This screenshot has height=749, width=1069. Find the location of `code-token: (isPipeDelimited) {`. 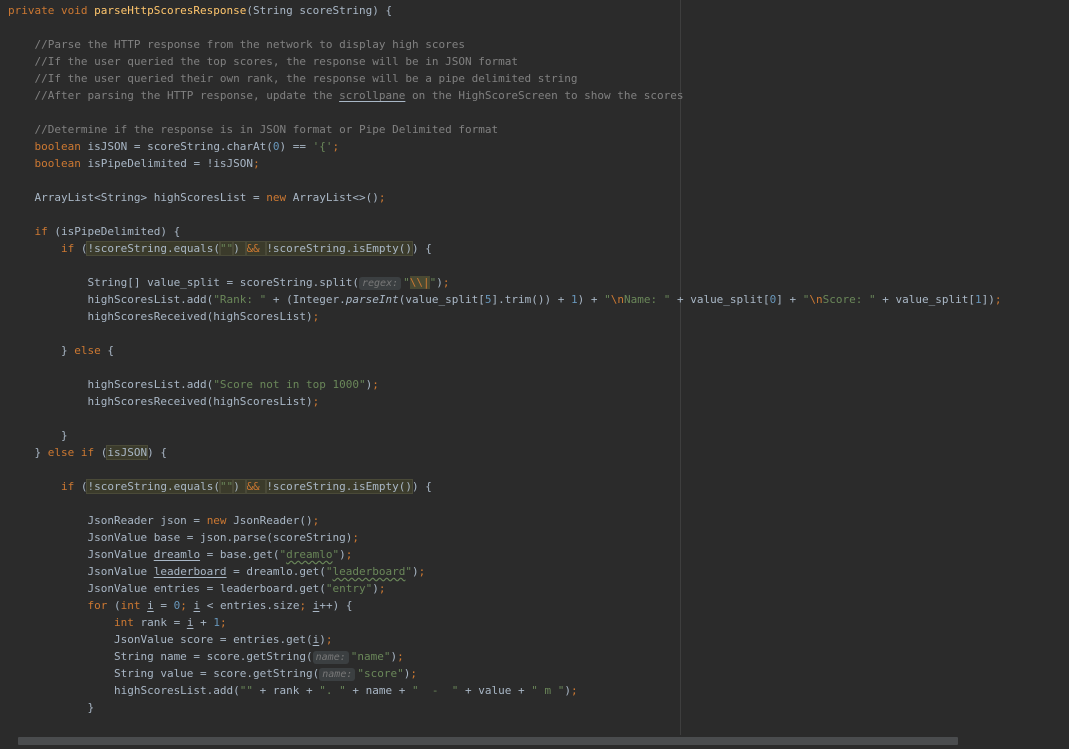

code-token: (isPipeDelimited) { is located at coordinates (117, 231).